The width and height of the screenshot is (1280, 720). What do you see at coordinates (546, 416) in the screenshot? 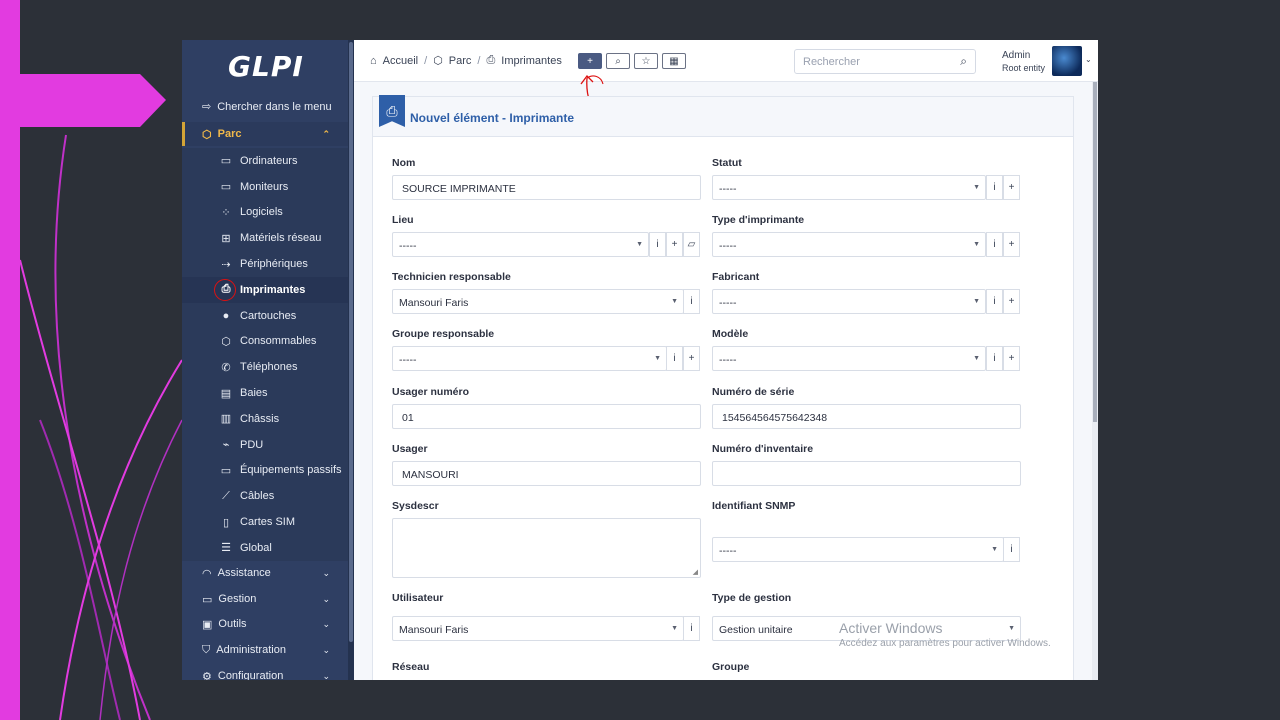
I see `usager-num-field: 01` at bounding box center [546, 416].